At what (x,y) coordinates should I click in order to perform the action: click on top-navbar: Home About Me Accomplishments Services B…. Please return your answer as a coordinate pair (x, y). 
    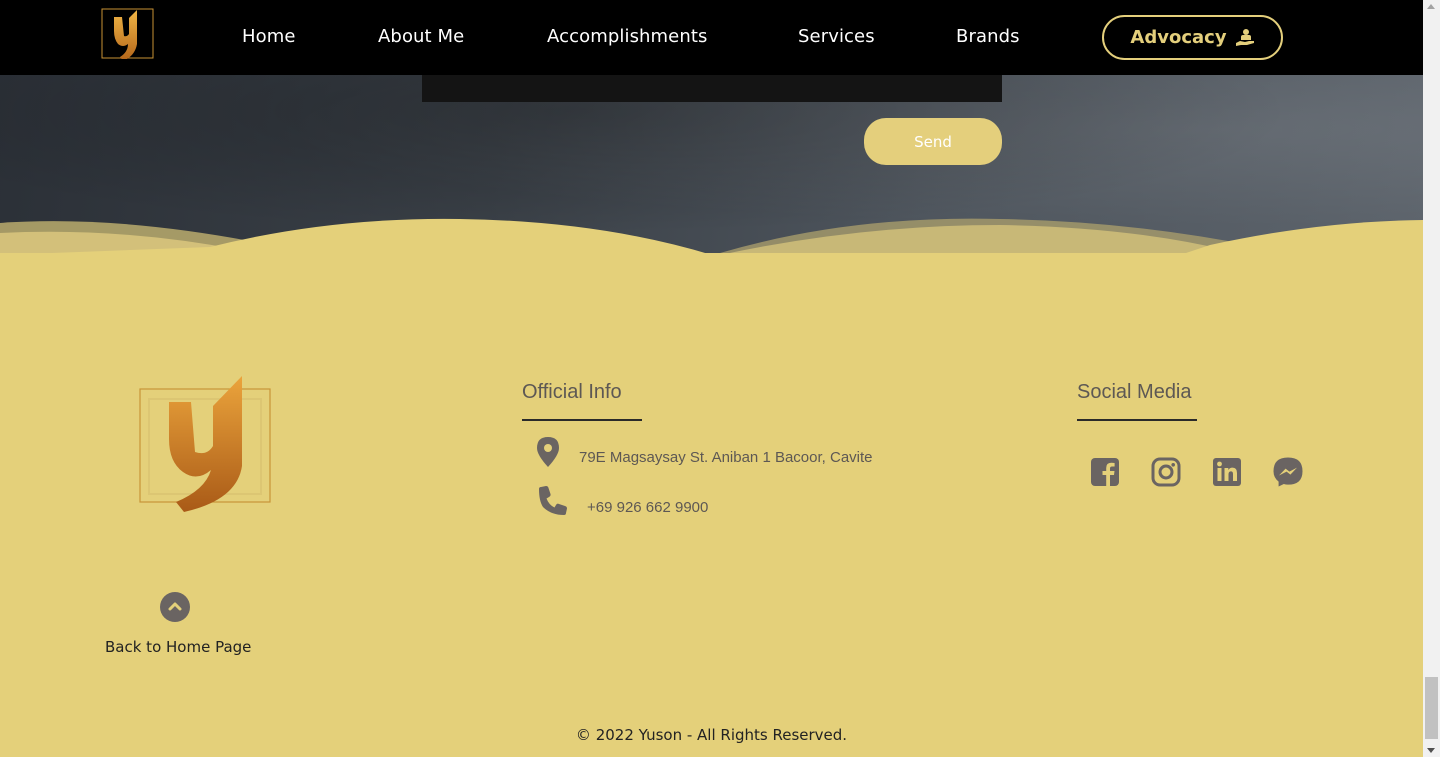
    Looking at the image, I should click on (711, 37).